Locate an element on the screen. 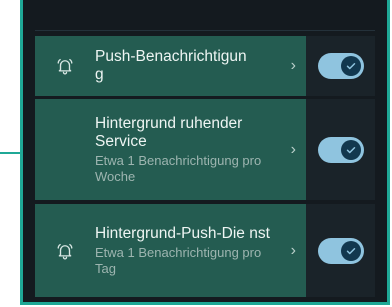 This screenshot has height=307, width=392. background-push-service-toggle is located at coordinates (340, 250).